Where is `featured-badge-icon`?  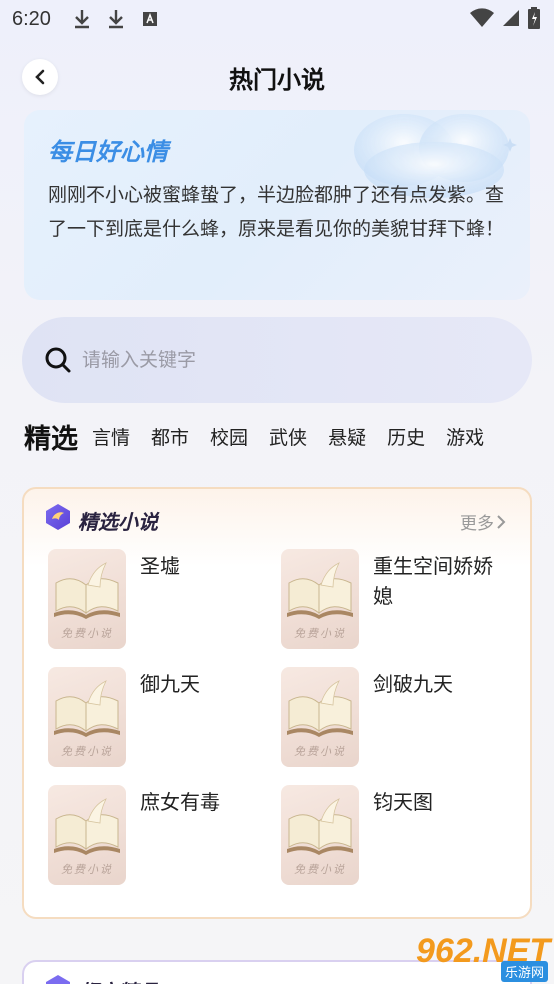 featured-badge-icon is located at coordinates (58, 517).